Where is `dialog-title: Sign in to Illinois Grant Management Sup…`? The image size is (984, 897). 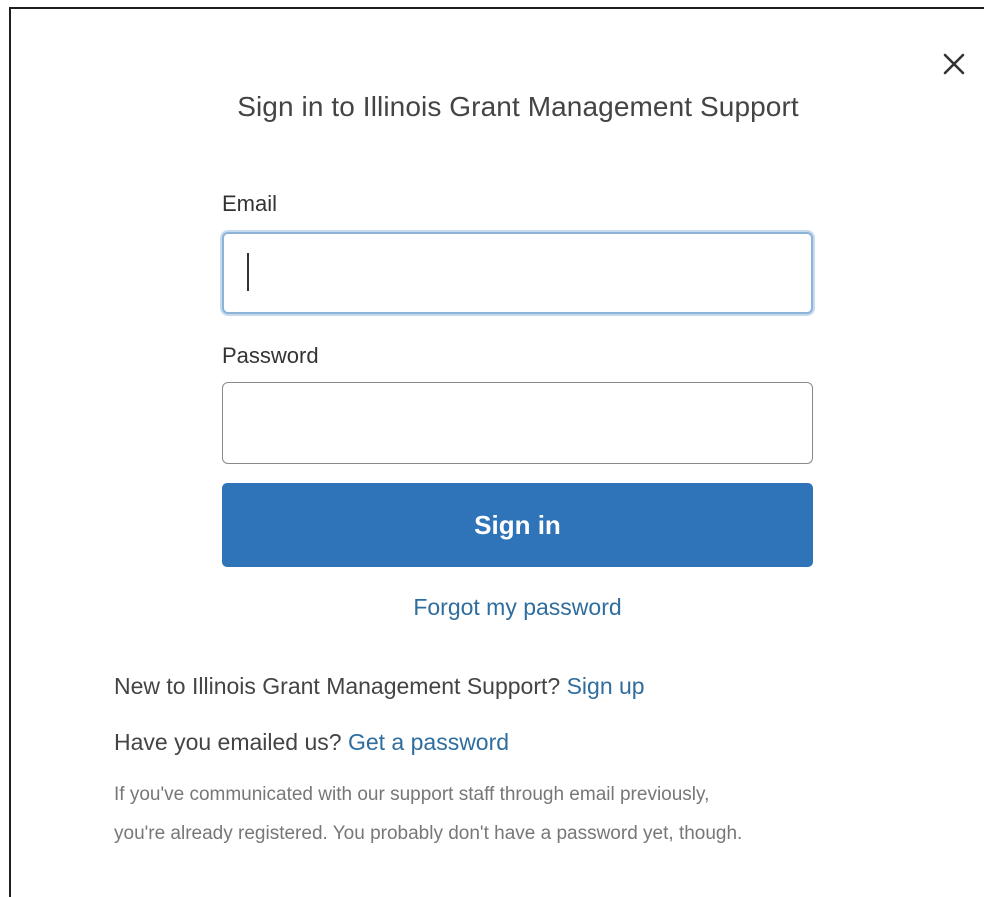 dialog-title: Sign in to Illinois Grant Management Sup… is located at coordinates (518, 106).